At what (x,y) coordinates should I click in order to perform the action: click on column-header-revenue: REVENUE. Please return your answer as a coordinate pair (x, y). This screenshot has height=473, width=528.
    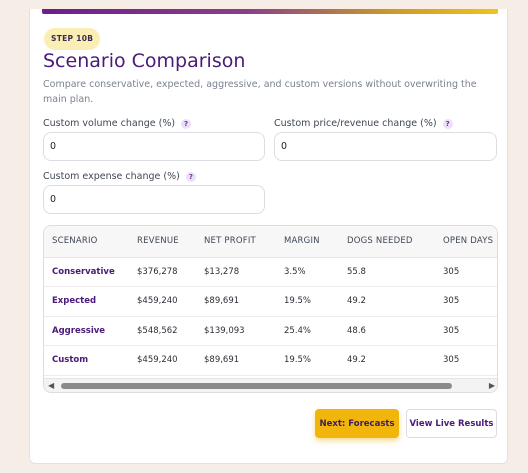
    Looking at the image, I should click on (170, 242).